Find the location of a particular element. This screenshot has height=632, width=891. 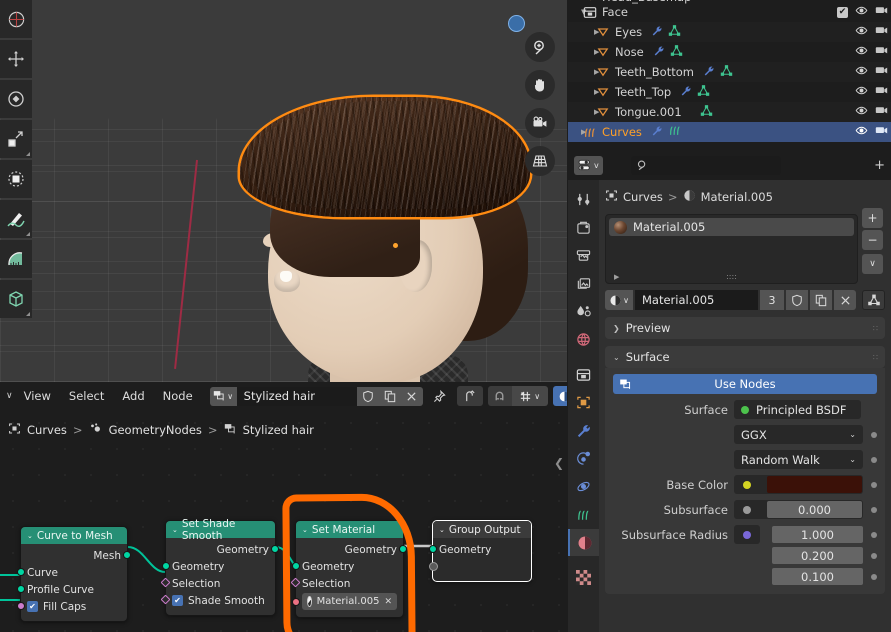

snapping-magnet-icon is located at coordinates (499, 396).